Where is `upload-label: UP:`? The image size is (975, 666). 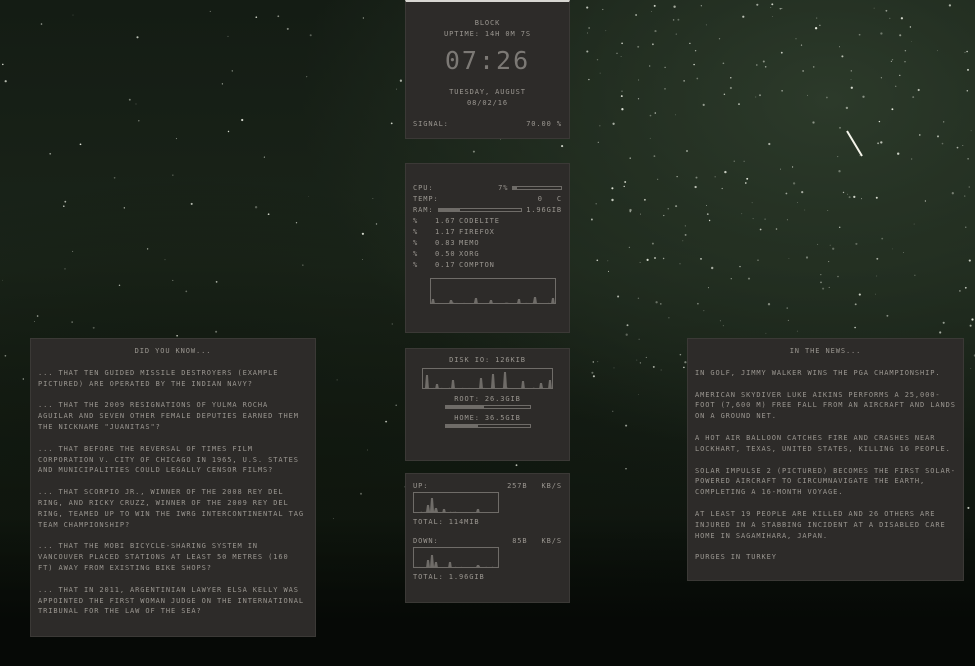
upload-label: UP: is located at coordinates (421, 486).